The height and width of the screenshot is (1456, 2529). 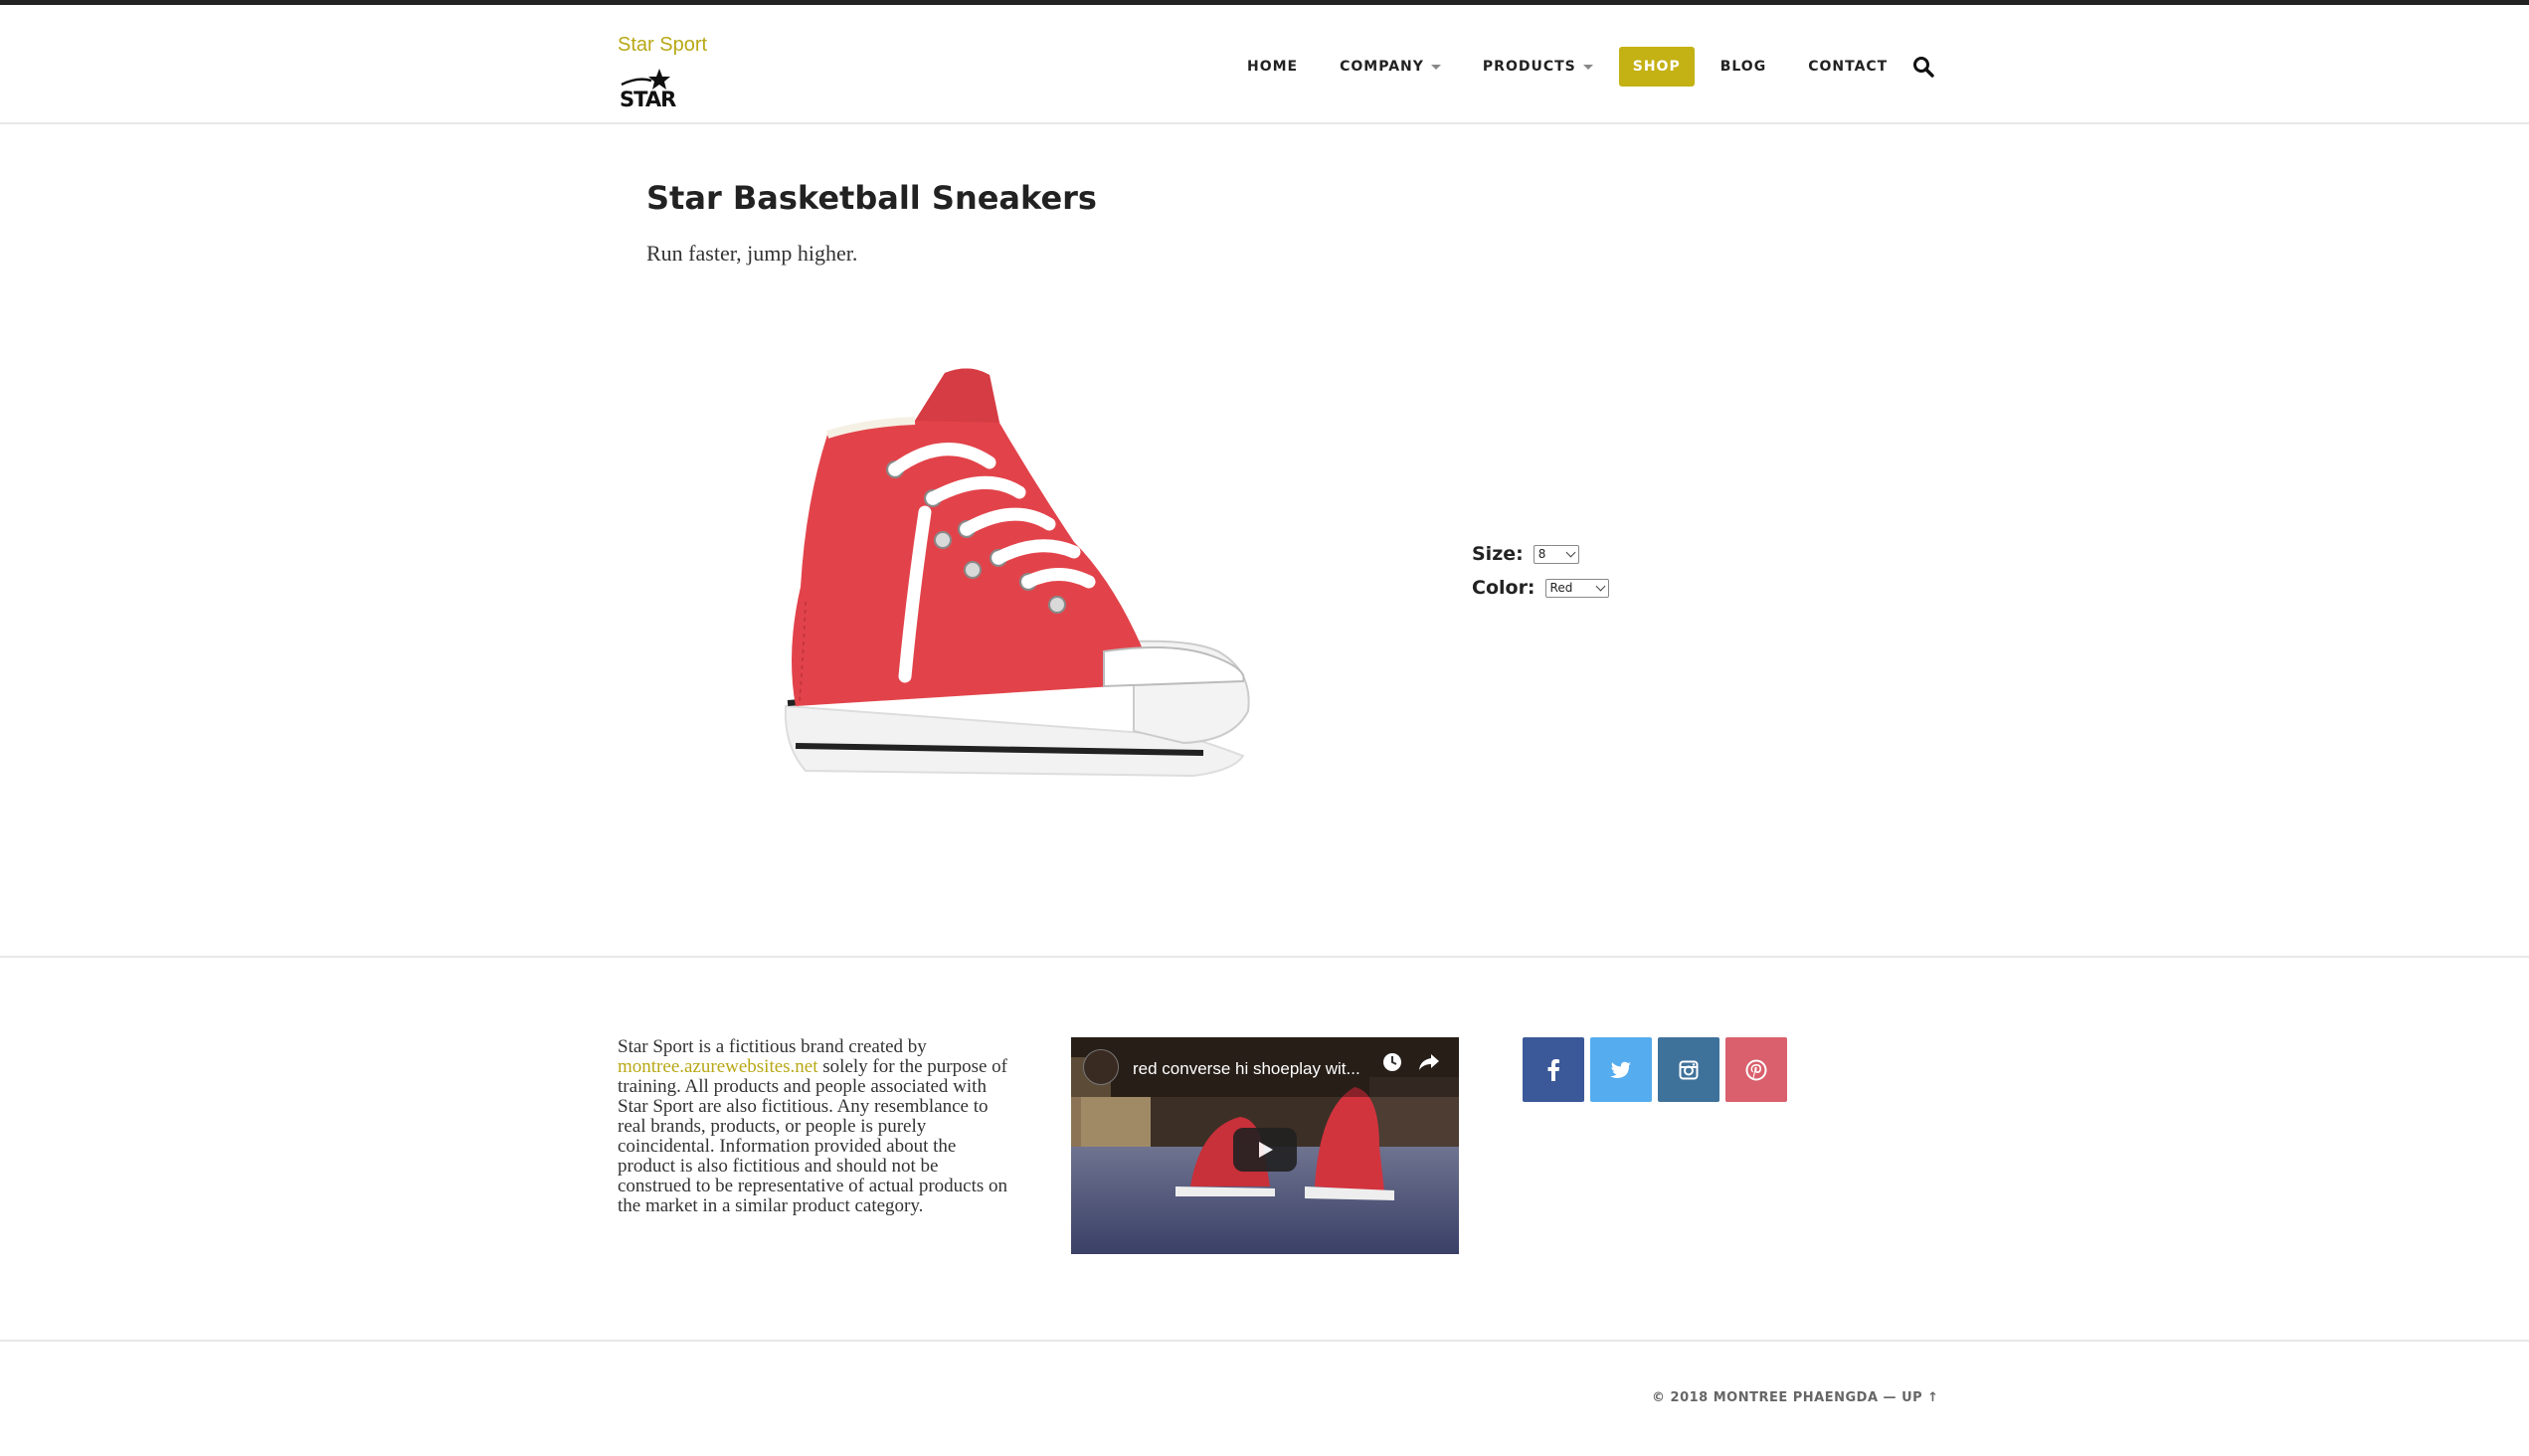 I want to click on instagram-icon, so click(x=1689, y=1069).